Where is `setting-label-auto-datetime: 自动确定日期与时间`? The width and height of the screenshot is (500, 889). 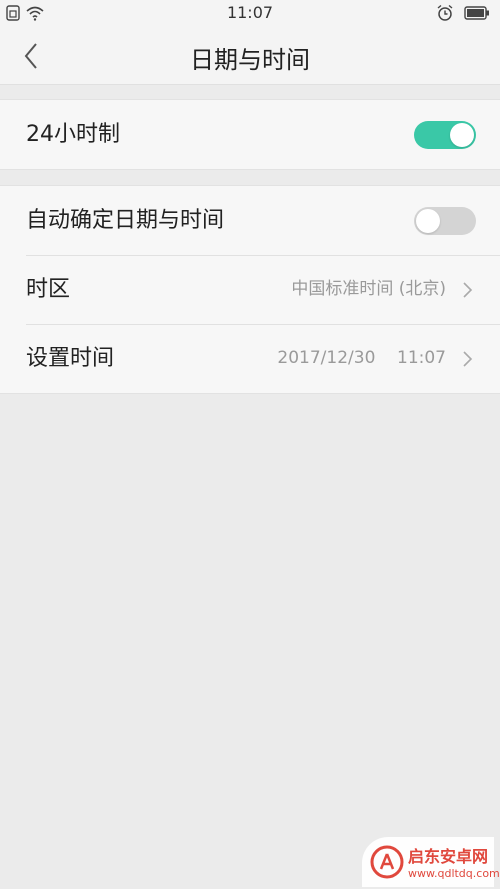
setting-label-auto-datetime: 自动确定日期与时间 is located at coordinates (125, 220).